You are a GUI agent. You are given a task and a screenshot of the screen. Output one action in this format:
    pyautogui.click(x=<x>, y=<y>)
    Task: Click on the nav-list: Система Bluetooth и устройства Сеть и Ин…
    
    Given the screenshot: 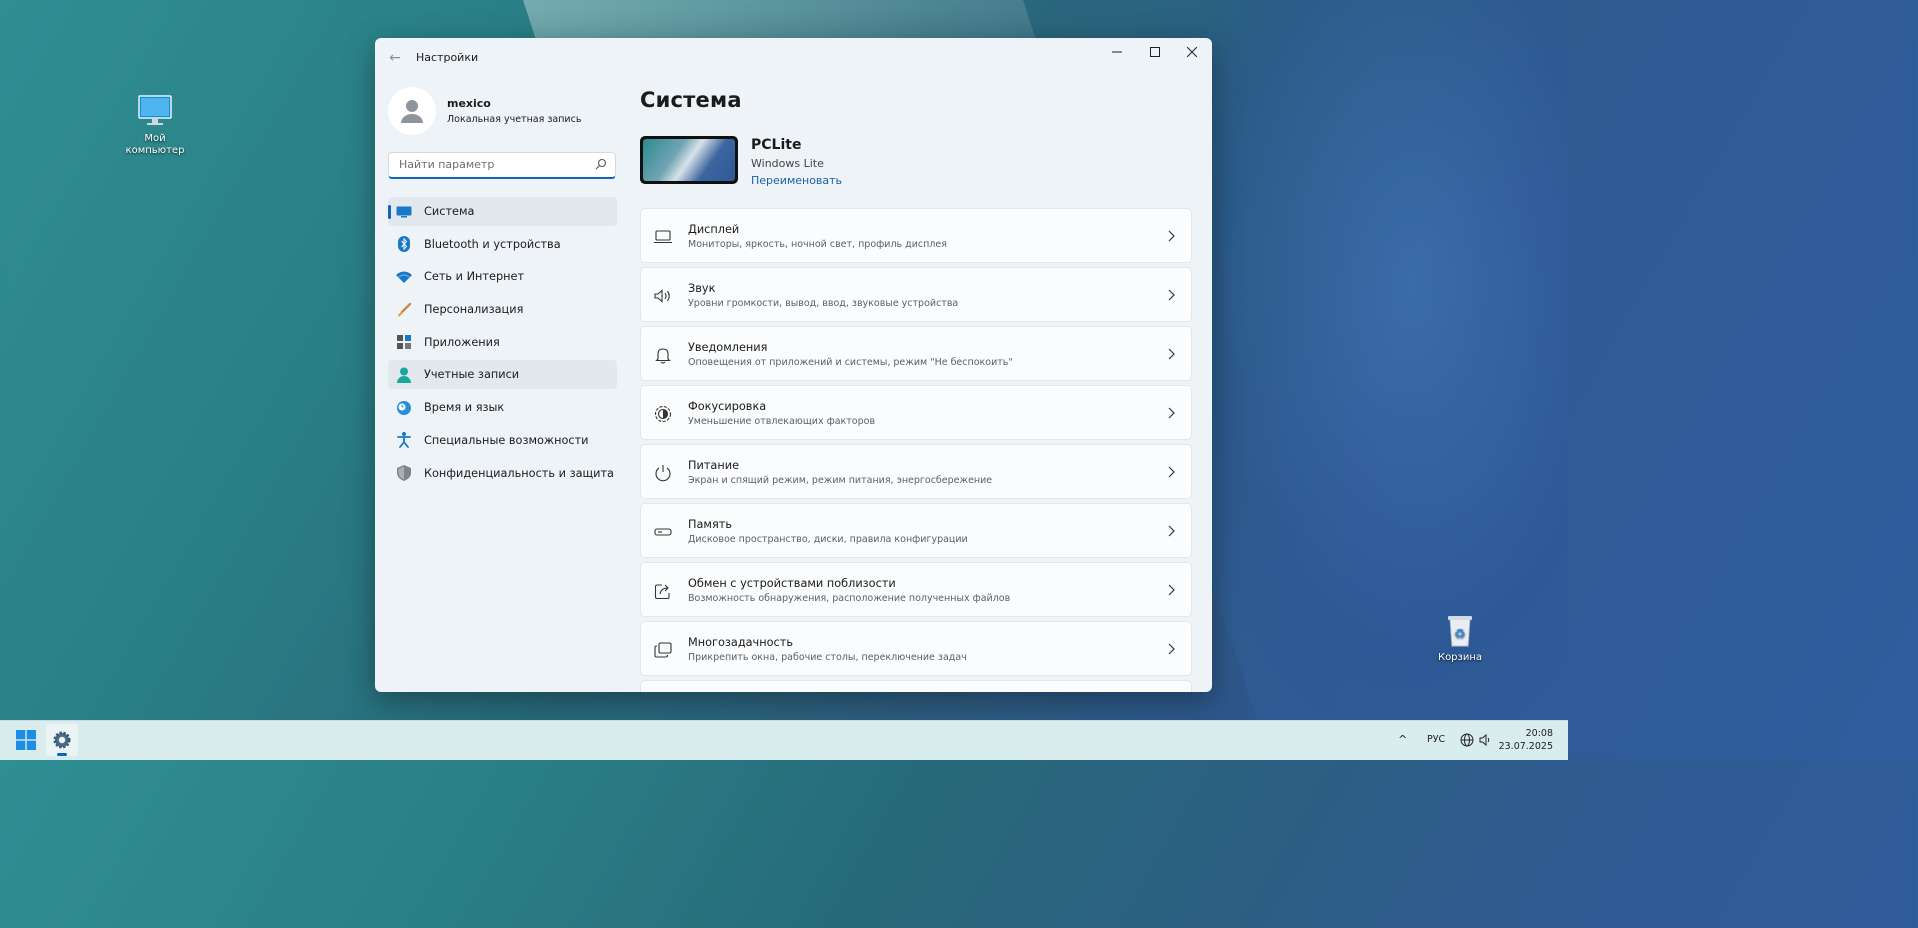 What is the action you would take?
    pyautogui.click(x=502, y=342)
    